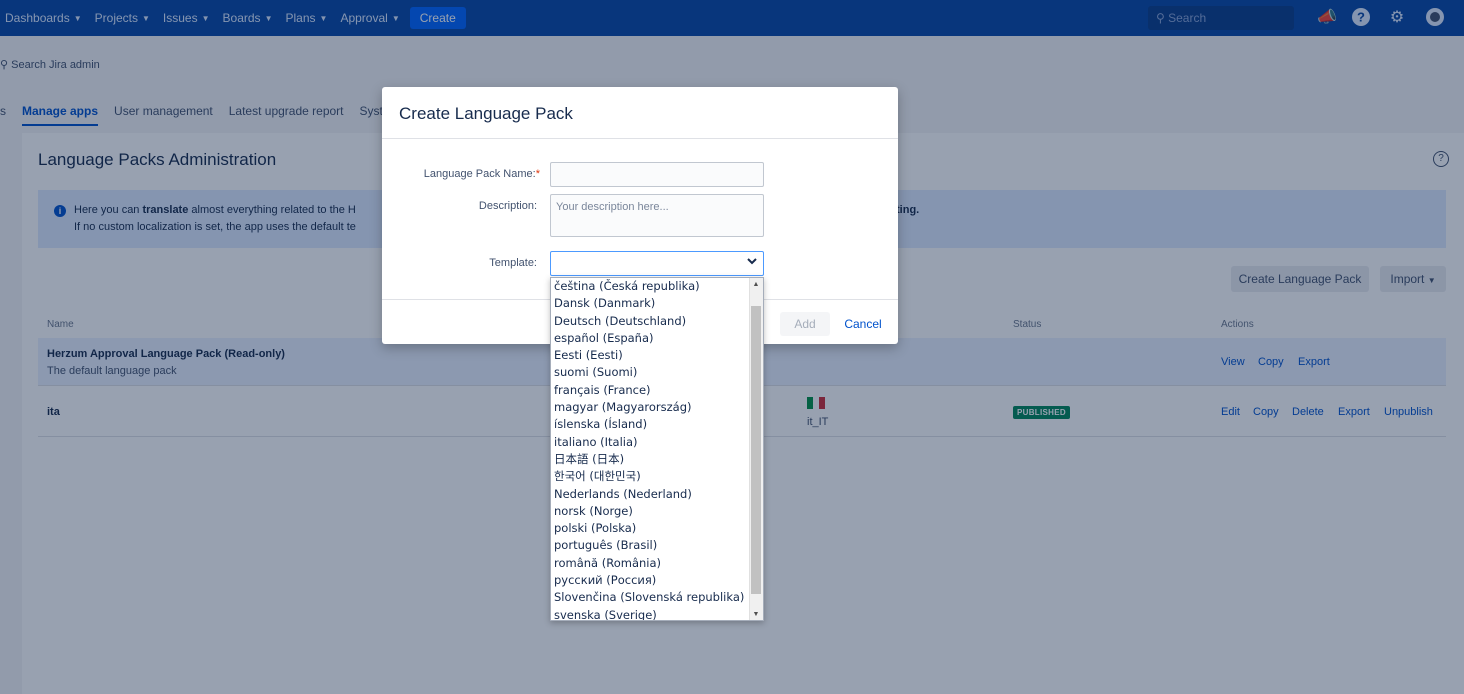 This screenshot has height=694, width=1464. Describe the element at coordinates (537, 174) in the screenshot. I see `required-mark: *` at that location.